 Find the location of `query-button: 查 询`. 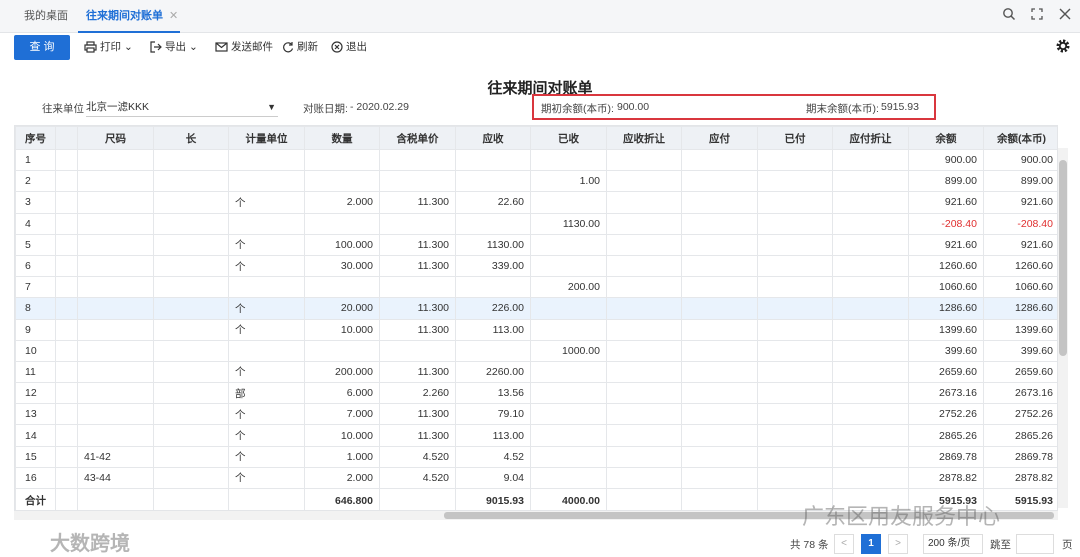

query-button: 查 询 is located at coordinates (42, 47).